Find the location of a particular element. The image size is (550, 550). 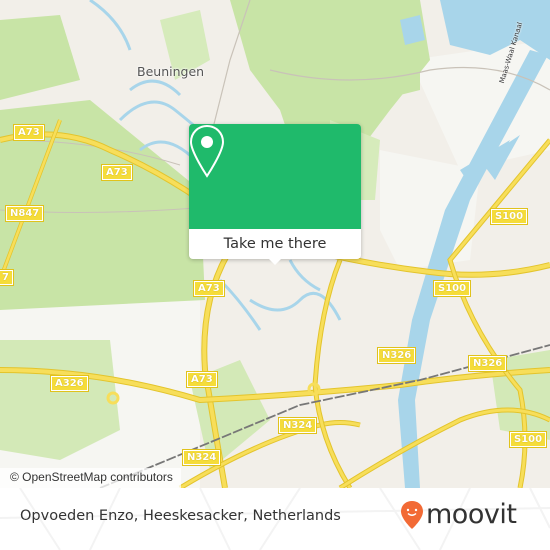

popup-header is located at coordinates (275, 176).